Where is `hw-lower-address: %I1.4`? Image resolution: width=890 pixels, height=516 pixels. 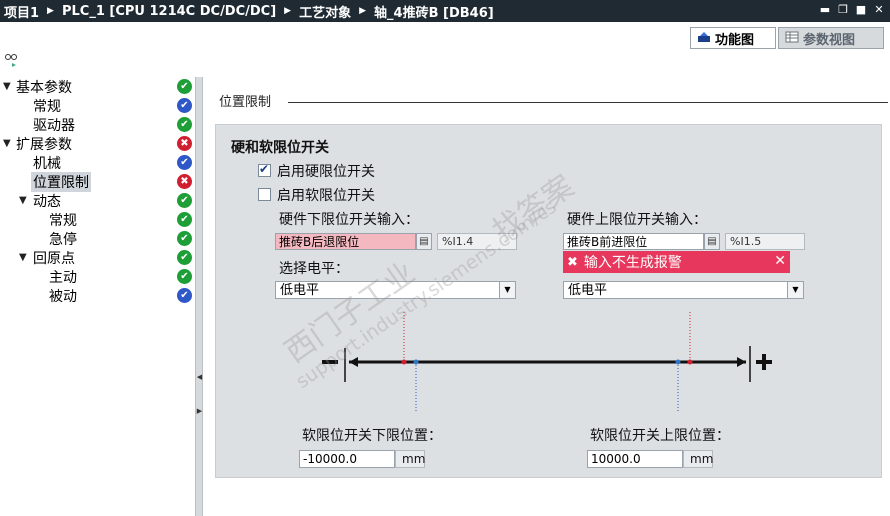 hw-lower-address: %I1.4 is located at coordinates (477, 241).